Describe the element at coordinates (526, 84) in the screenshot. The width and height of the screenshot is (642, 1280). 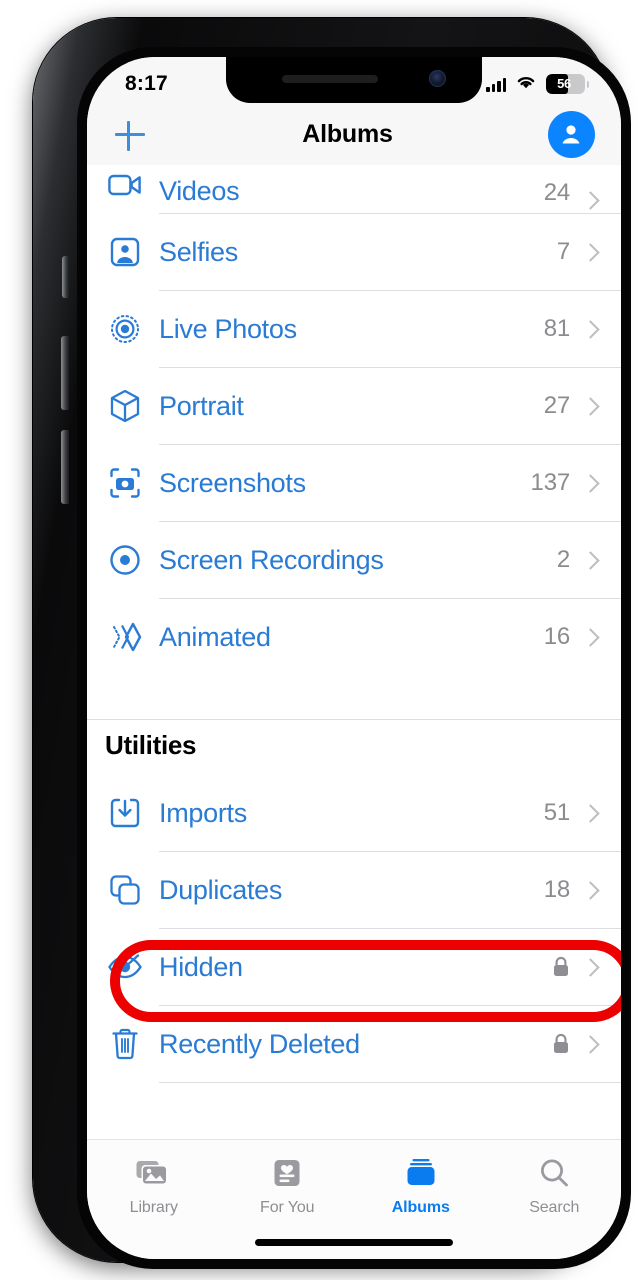
I see `wifi-icon` at that location.